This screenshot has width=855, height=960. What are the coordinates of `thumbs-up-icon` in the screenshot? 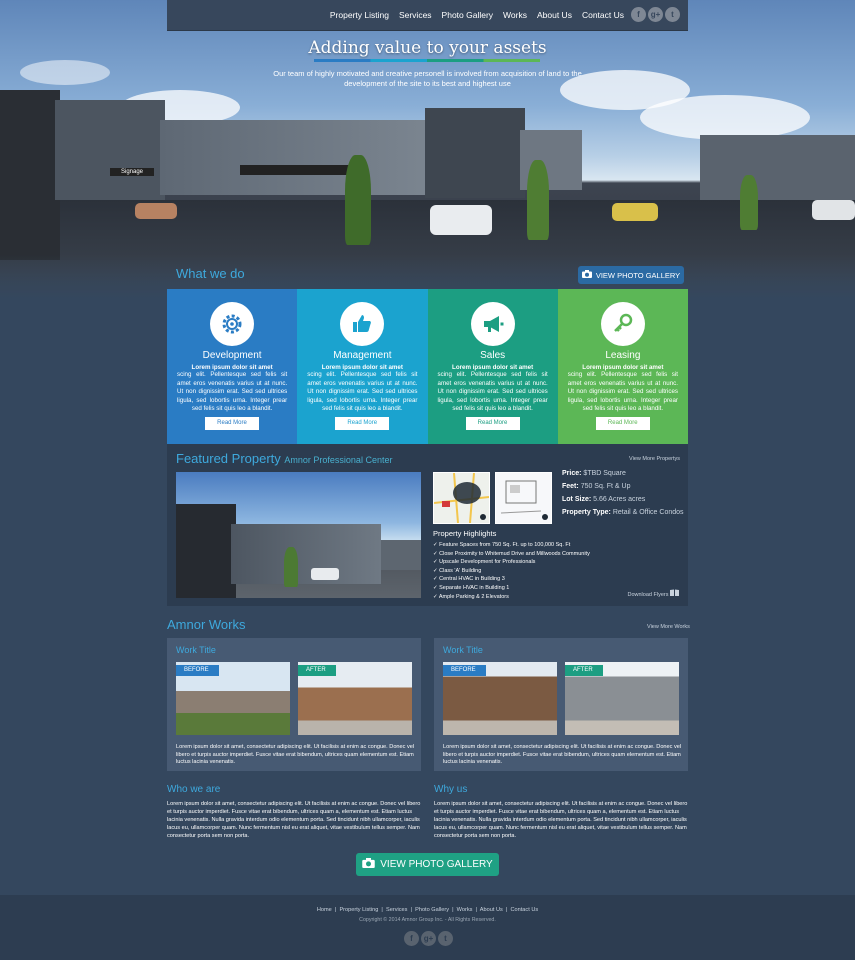 It's located at (362, 324).